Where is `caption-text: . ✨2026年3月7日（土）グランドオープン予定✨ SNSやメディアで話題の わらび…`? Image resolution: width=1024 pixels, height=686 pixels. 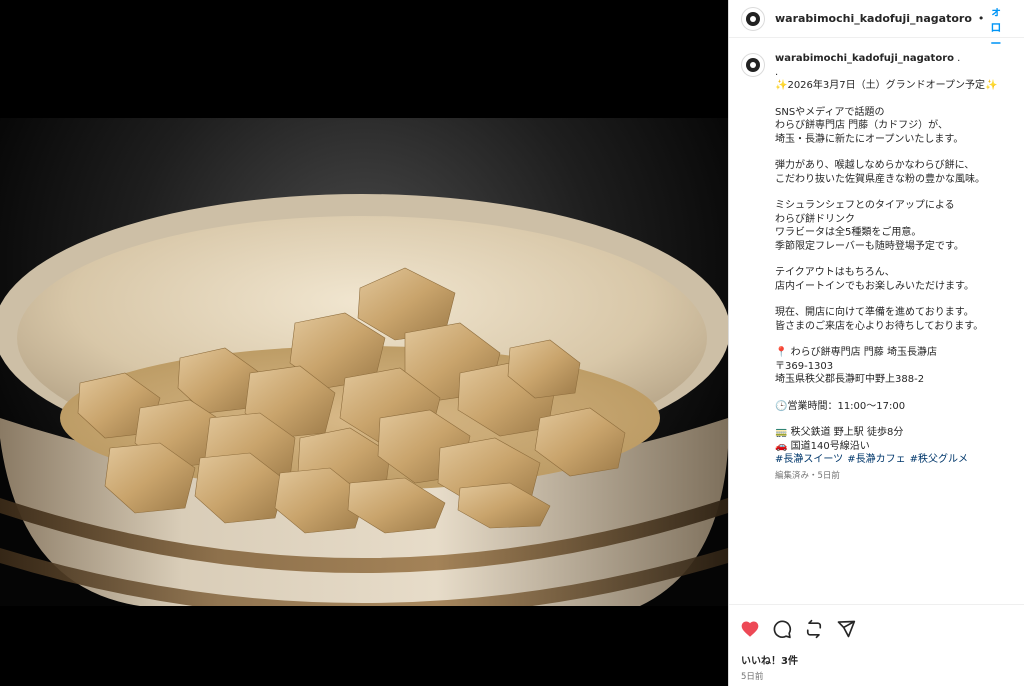 caption-text: . ✨2026年3月7日（土）グランドオープン予定✨ SNSやメディアで話題の わらび… is located at coordinates (893, 260).